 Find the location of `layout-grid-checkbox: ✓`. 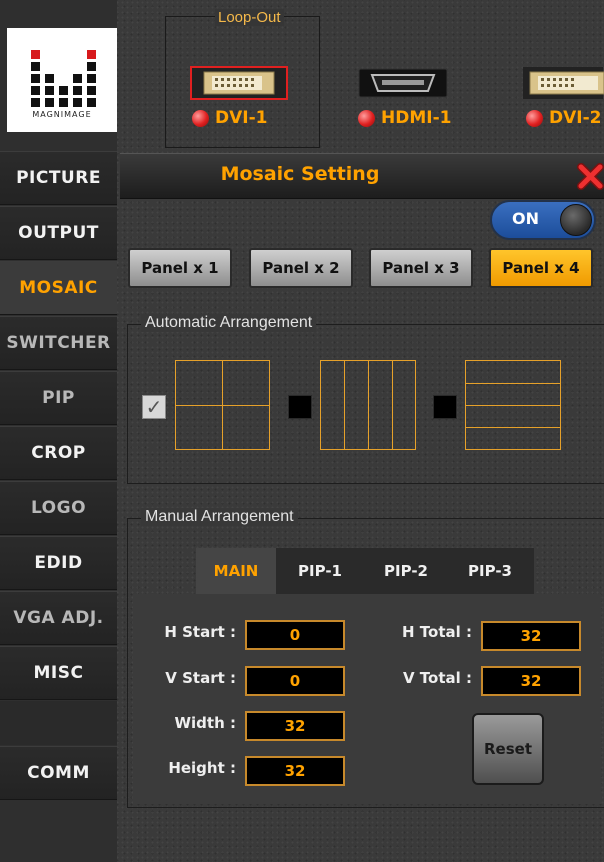

layout-grid-checkbox: ✓ is located at coordinates (154, 407).